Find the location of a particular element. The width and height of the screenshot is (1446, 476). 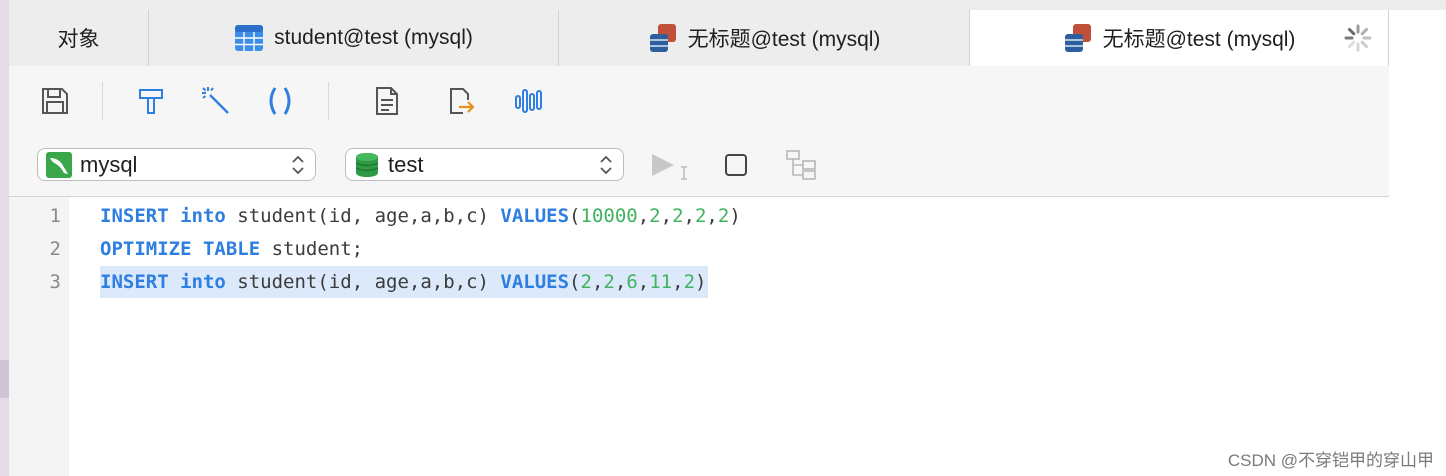

run-button is located at coordinates (672, 166).